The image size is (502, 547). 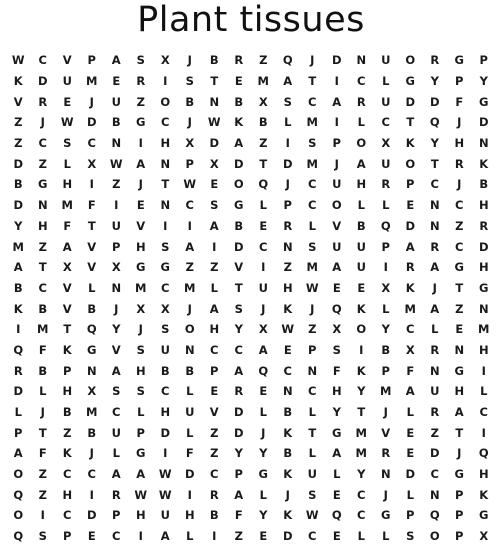 What do you see at coordinates (214, 60) in the screenshot?
I see `grid-letter: B` at bounding box center [214, 60].